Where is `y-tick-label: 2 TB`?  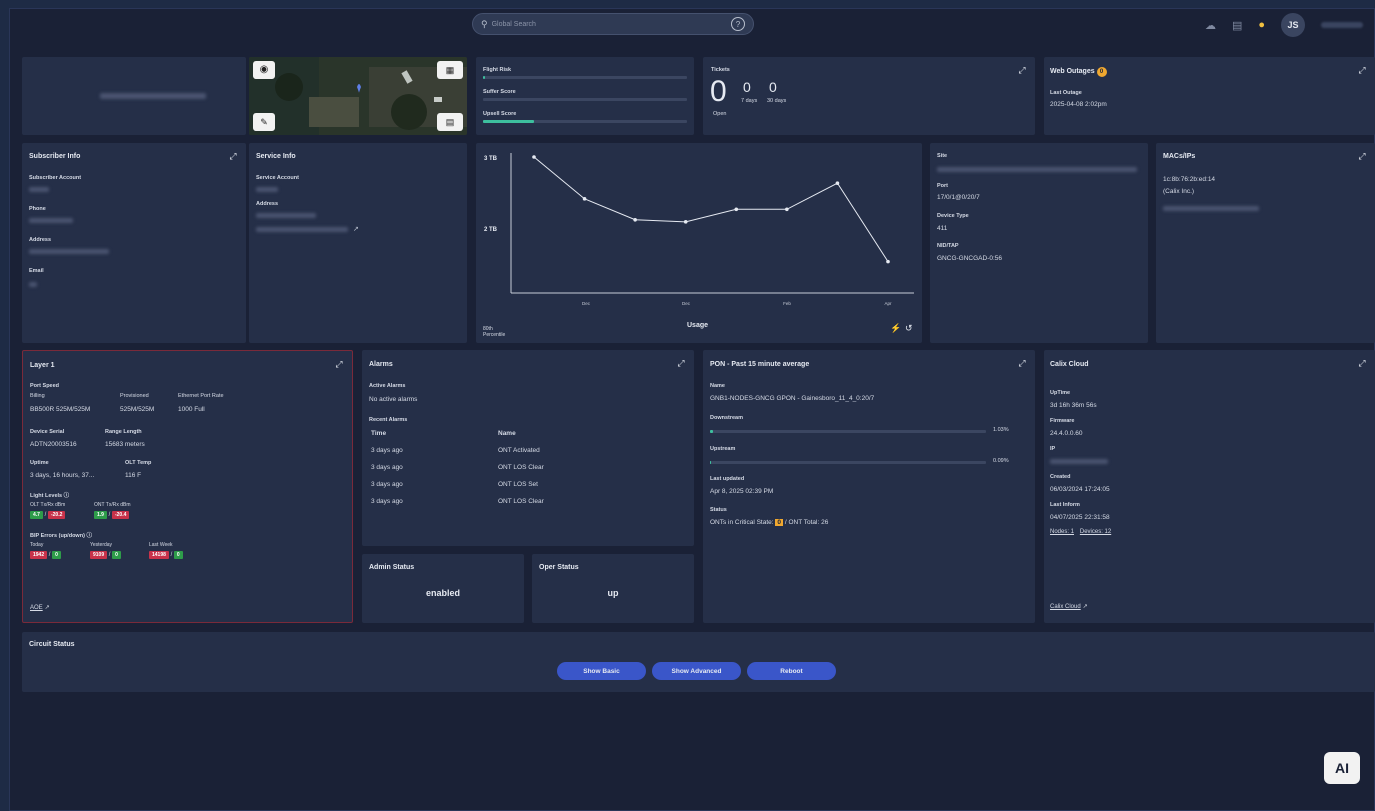
y-tick-label: 2 TB is located at coordinates (491, 230).